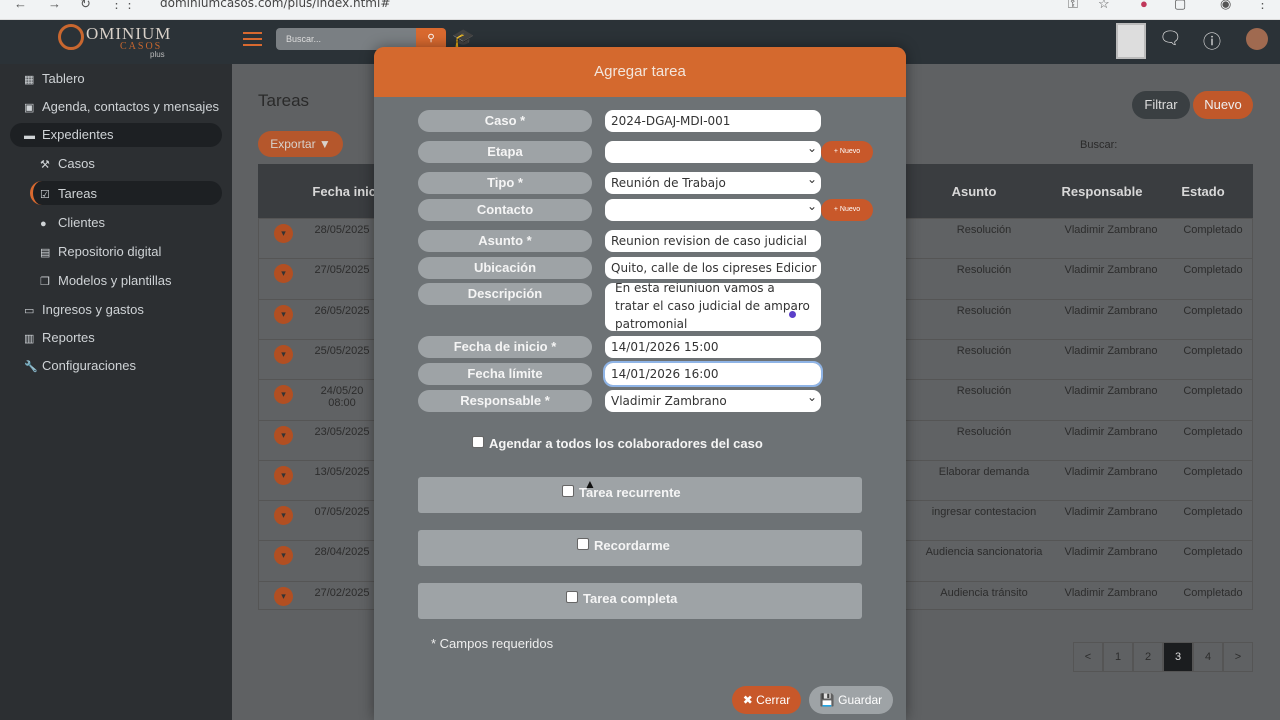 The width and height of the screenshot is (1280, 720). What do you see at coordinates (69, 134) in the screenshot?
I see `sidebar-item-expedientes: ▬ Expedientes` at bounding box center [69, 134].